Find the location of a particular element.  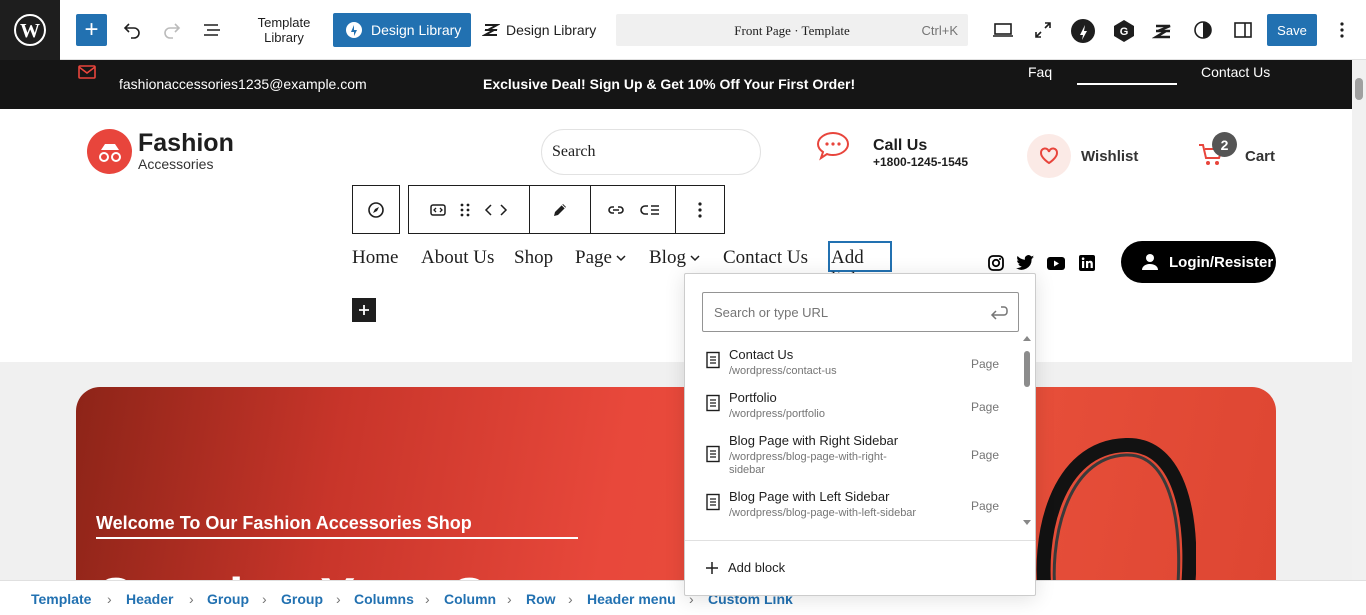

redo-icon is located at coordinates (172, 30).